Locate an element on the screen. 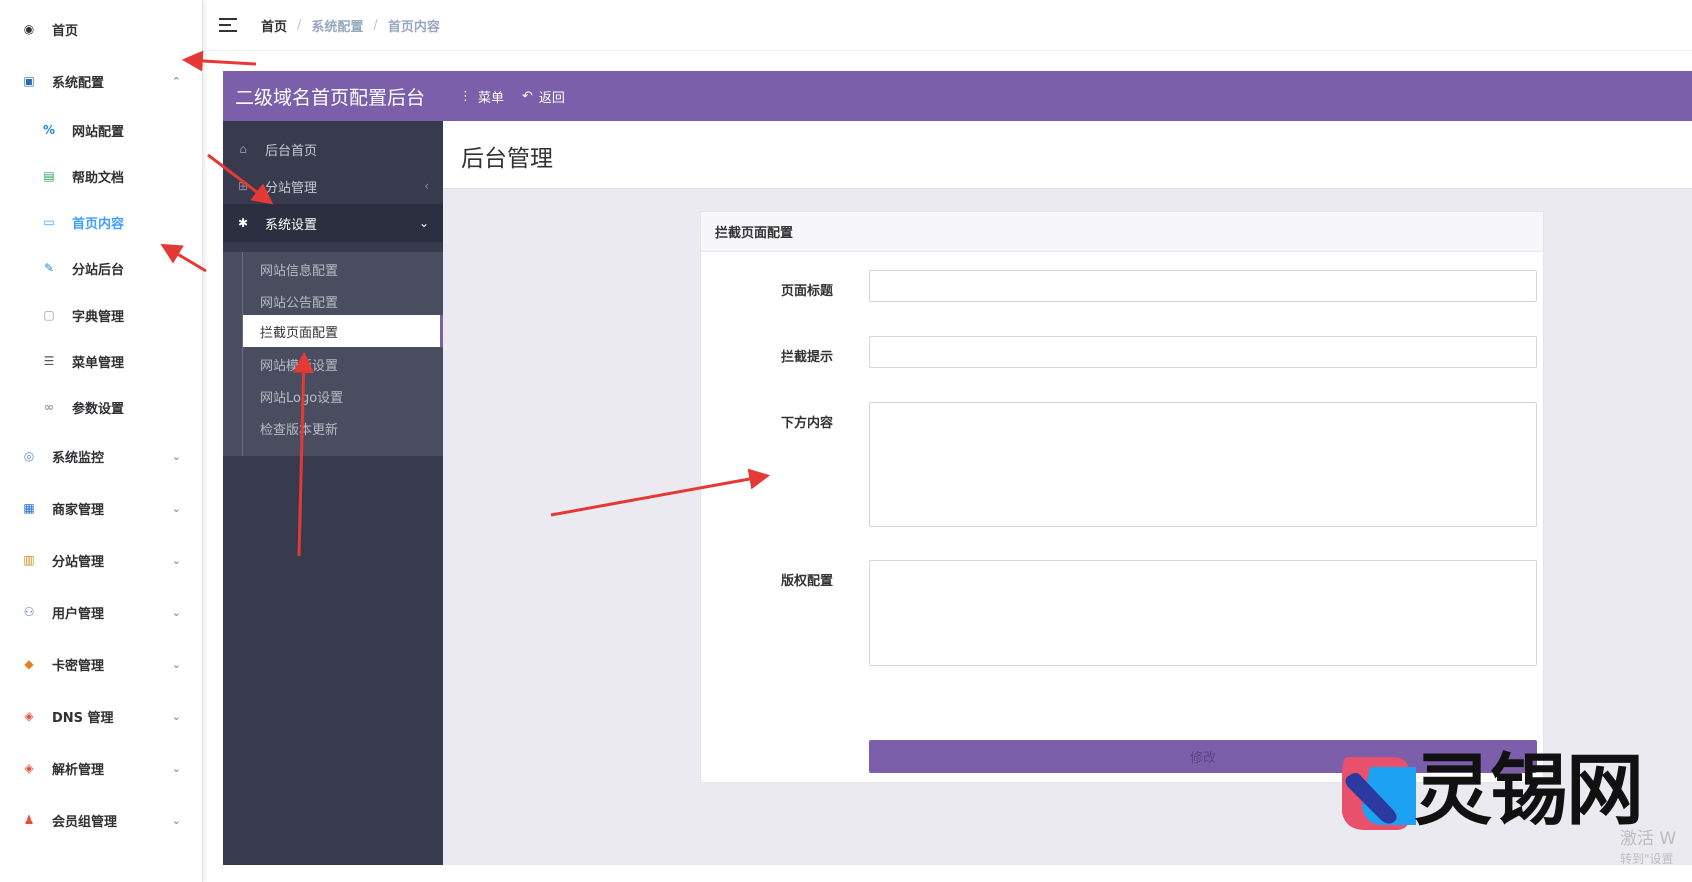 The height and width of the screenshot is (882, 1692). copyright-textarea is located at coordinates (1203, 613).